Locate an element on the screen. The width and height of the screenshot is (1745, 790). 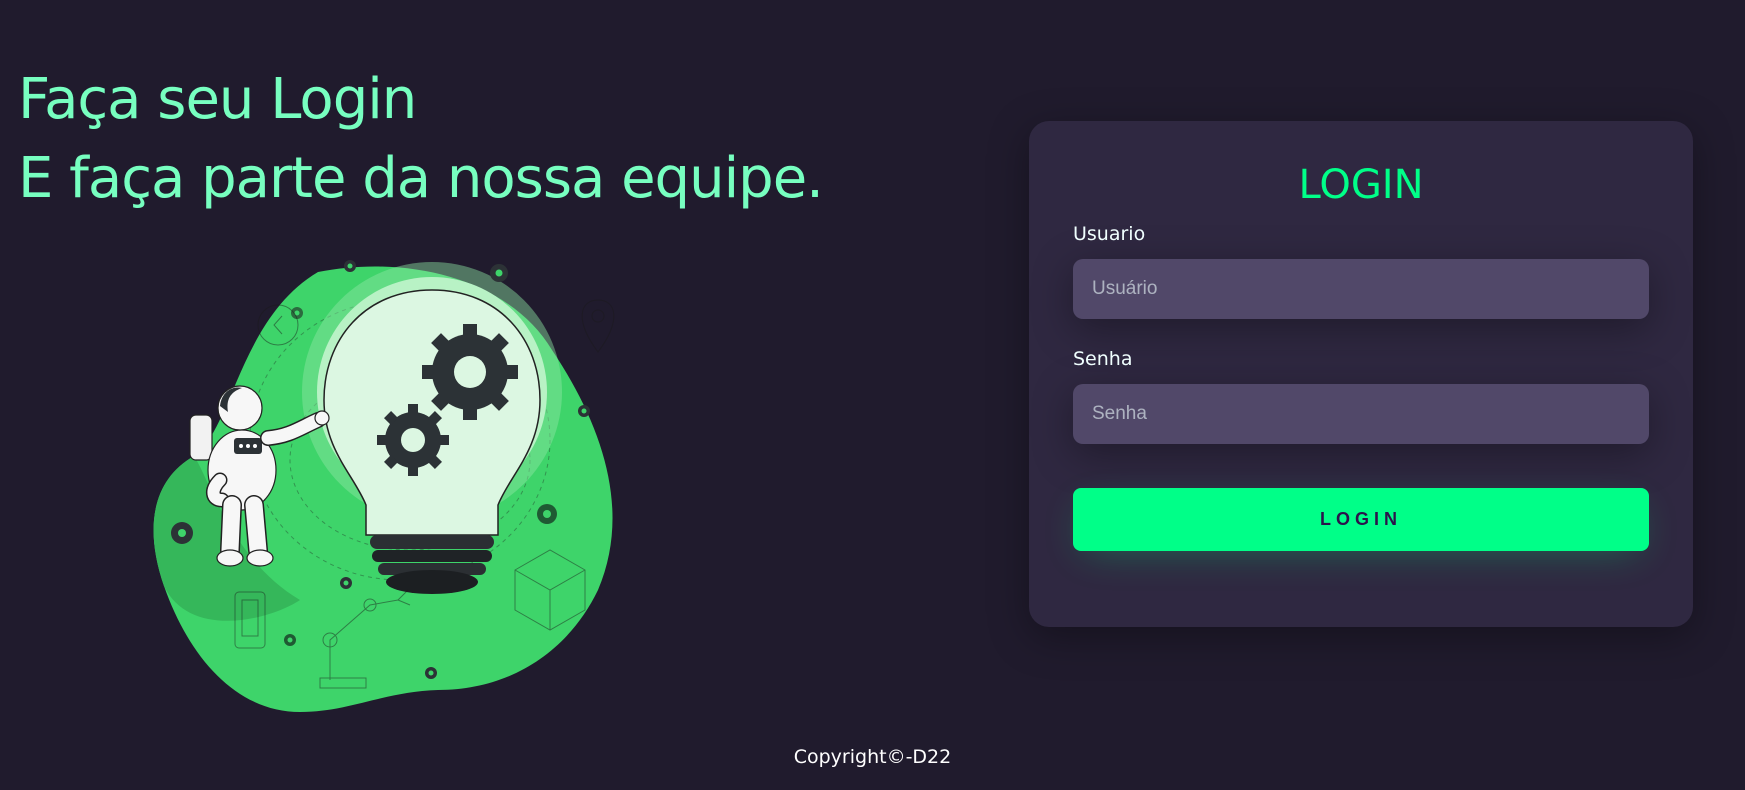
login-button: LOGIN is located at coordinates (1361, 519).